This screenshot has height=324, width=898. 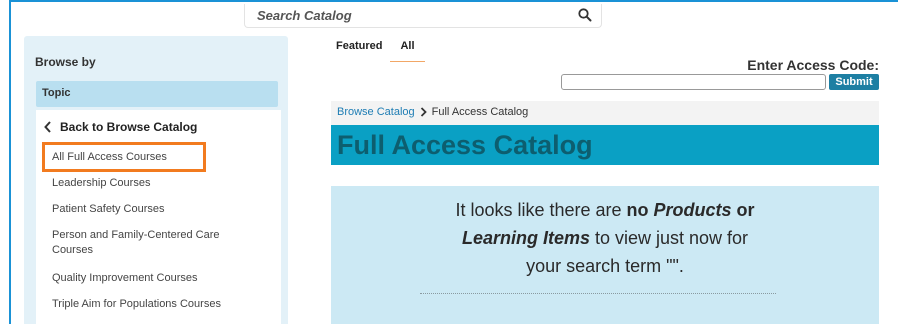 I want to click on breadcrumb-browse-catalog-link: Browse Catalog, so click(x=376, y=112).